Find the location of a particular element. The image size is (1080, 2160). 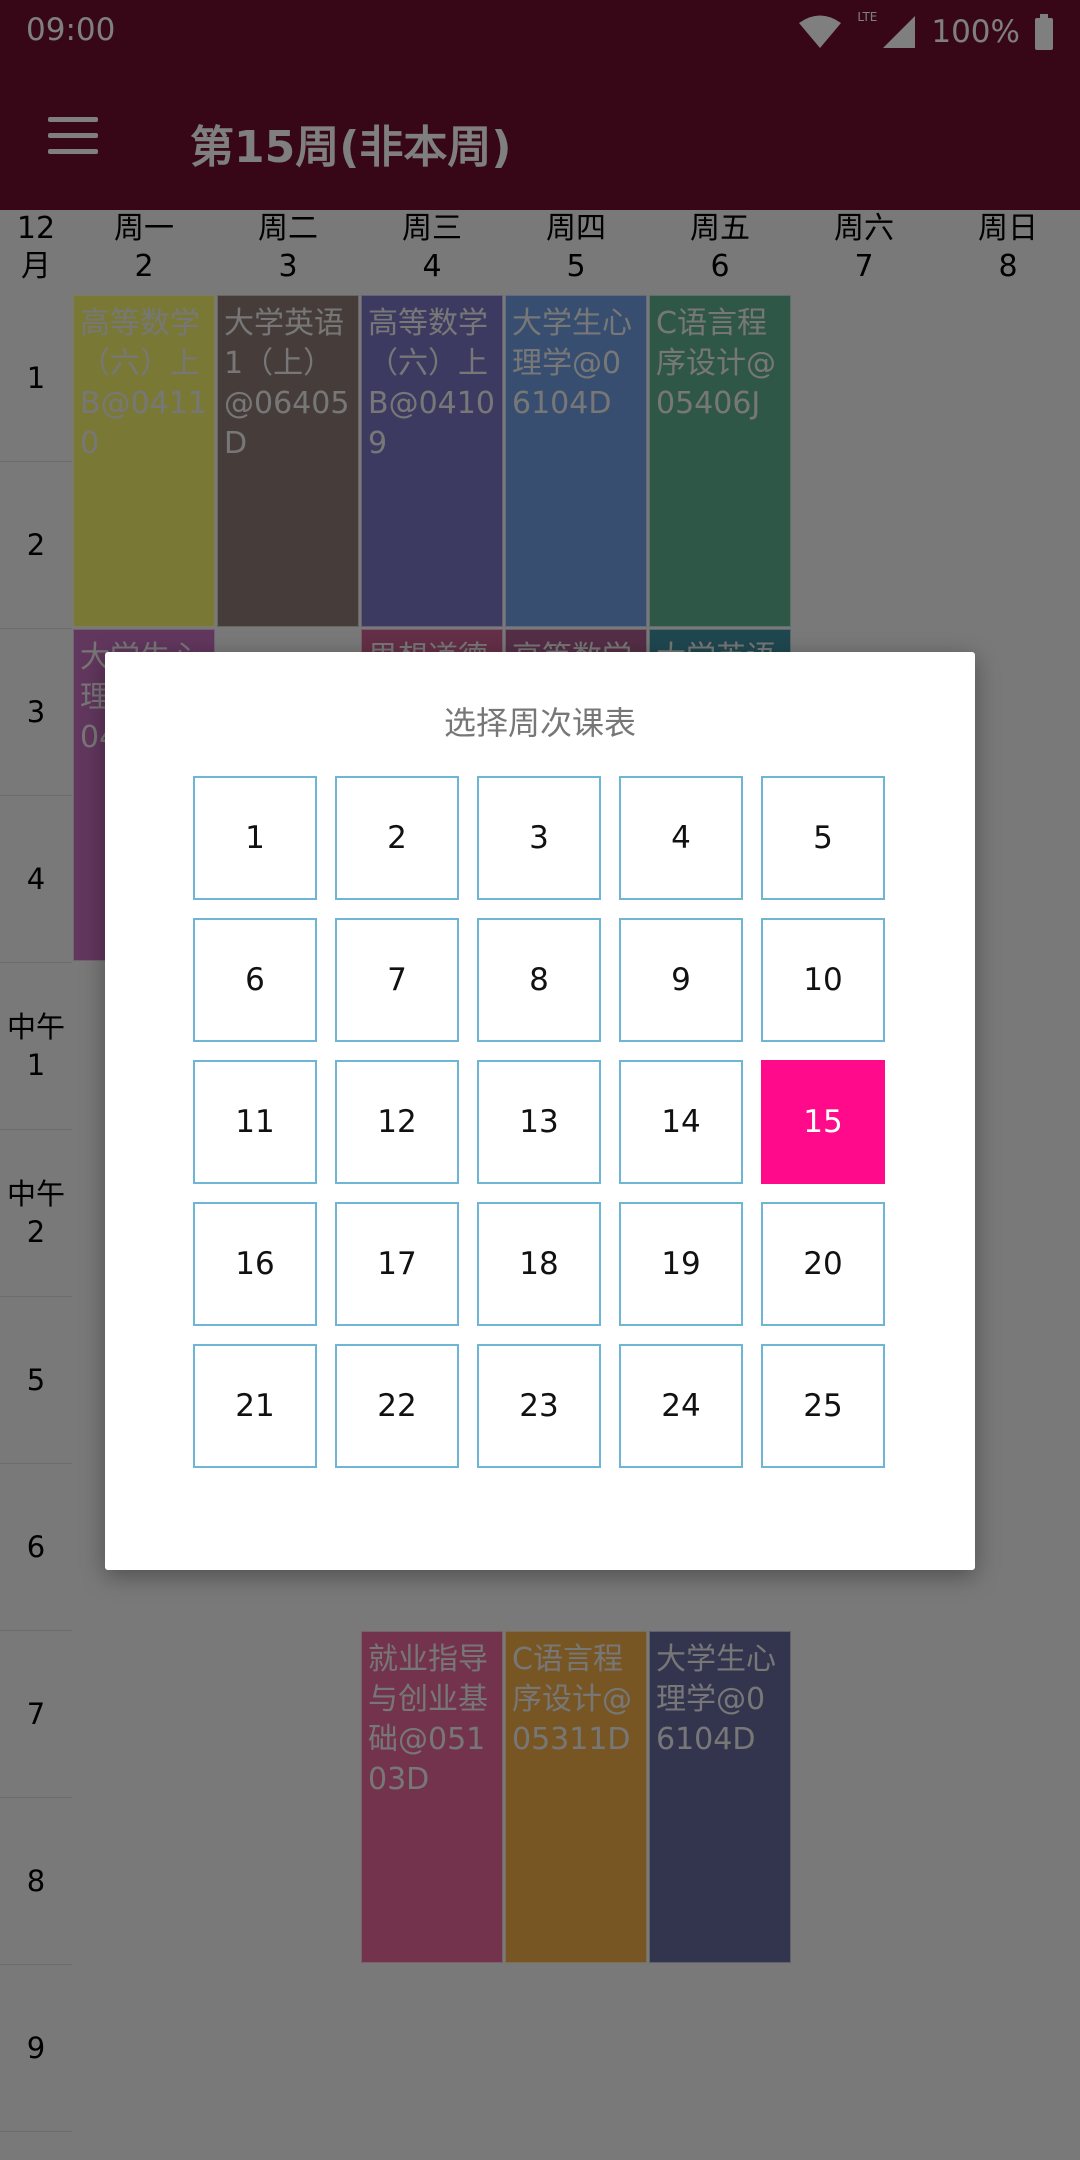

week-button: 16 is located at coordinates (255, 1264).